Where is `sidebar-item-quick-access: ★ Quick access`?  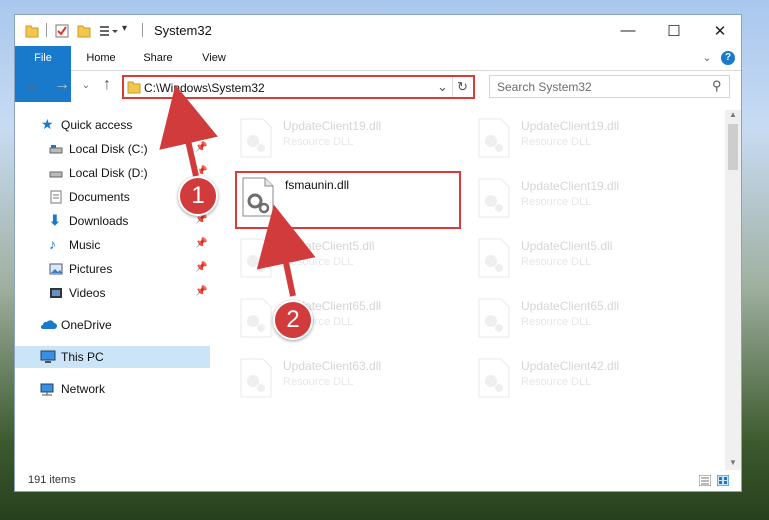 sidebar-item-quick-access: ★ Quick access is located at coordinates (112, 125).